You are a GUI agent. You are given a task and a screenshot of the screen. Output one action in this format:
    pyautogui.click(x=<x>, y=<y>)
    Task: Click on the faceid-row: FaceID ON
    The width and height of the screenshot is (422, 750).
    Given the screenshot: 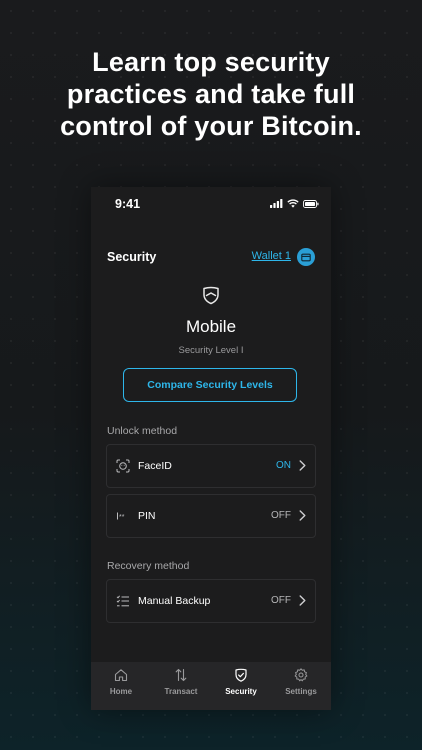 What is the action you would take?
    pyautogui.click(x=211, y=466)
    